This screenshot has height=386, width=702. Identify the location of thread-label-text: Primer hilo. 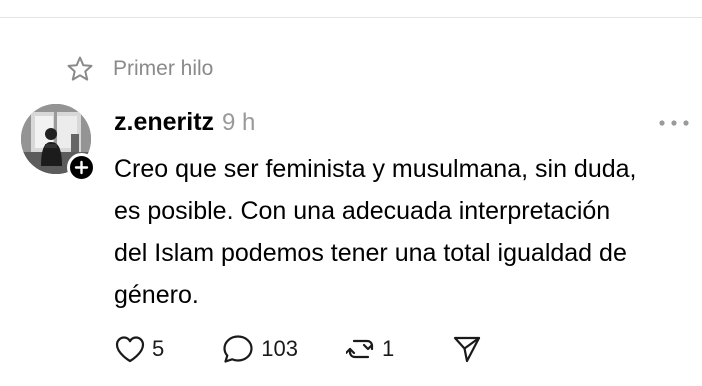
(163, 68).